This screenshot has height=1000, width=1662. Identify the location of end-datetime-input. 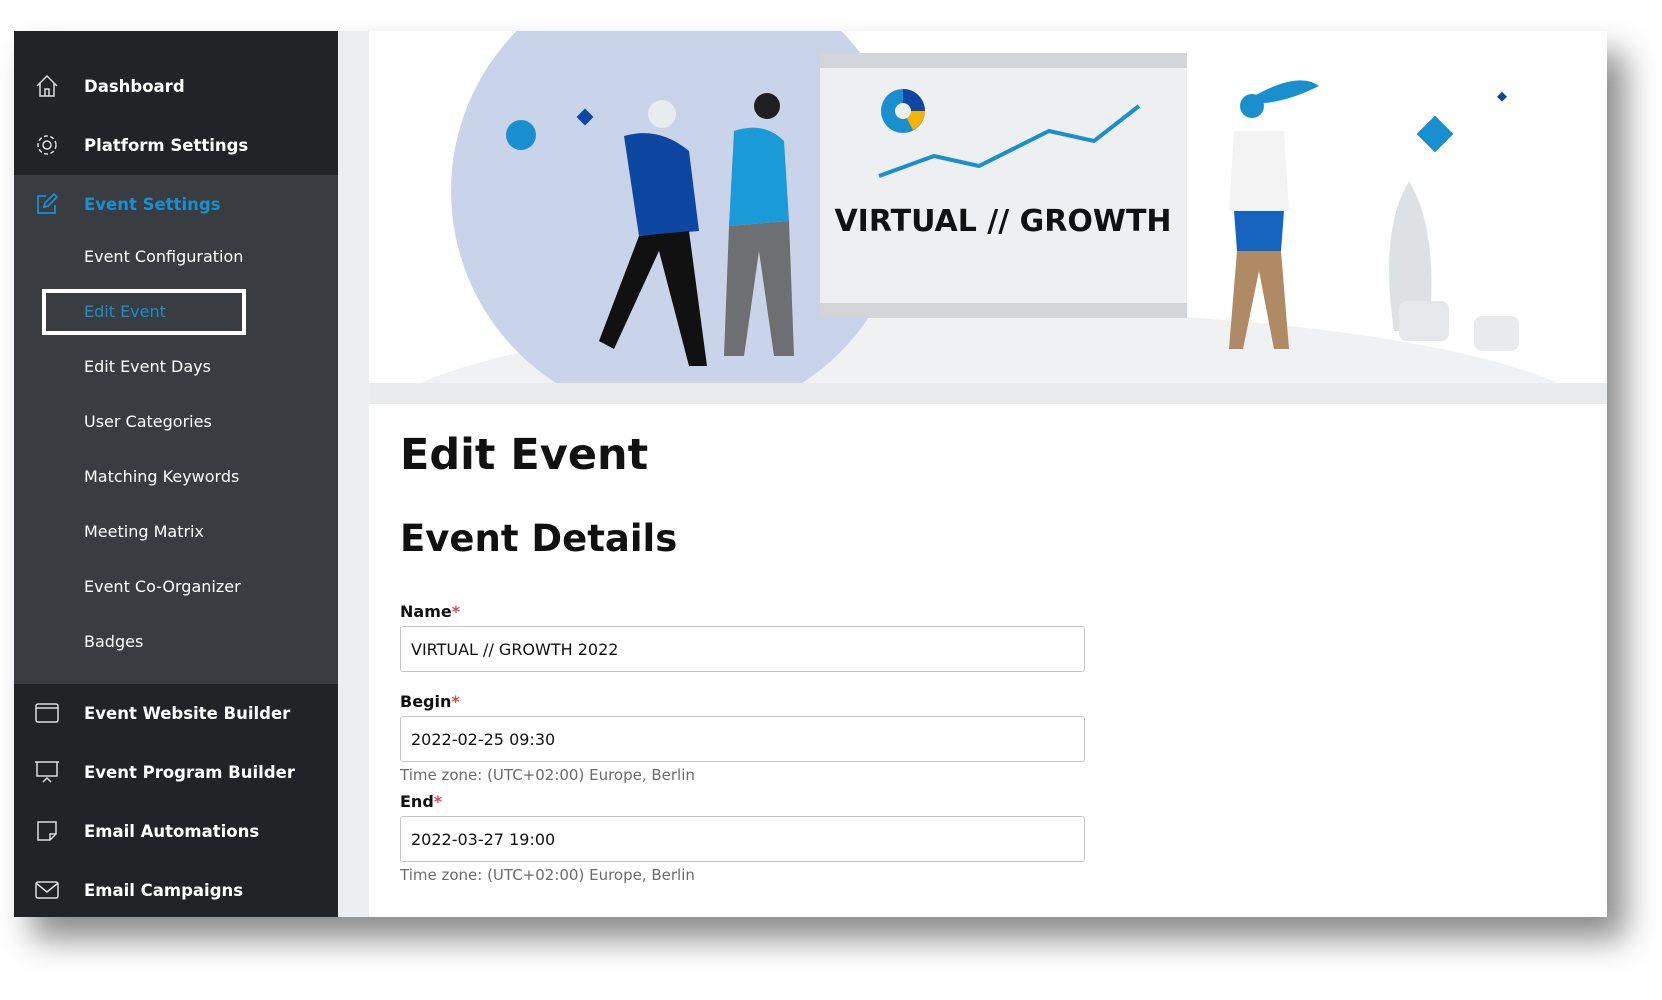
(742, 839).